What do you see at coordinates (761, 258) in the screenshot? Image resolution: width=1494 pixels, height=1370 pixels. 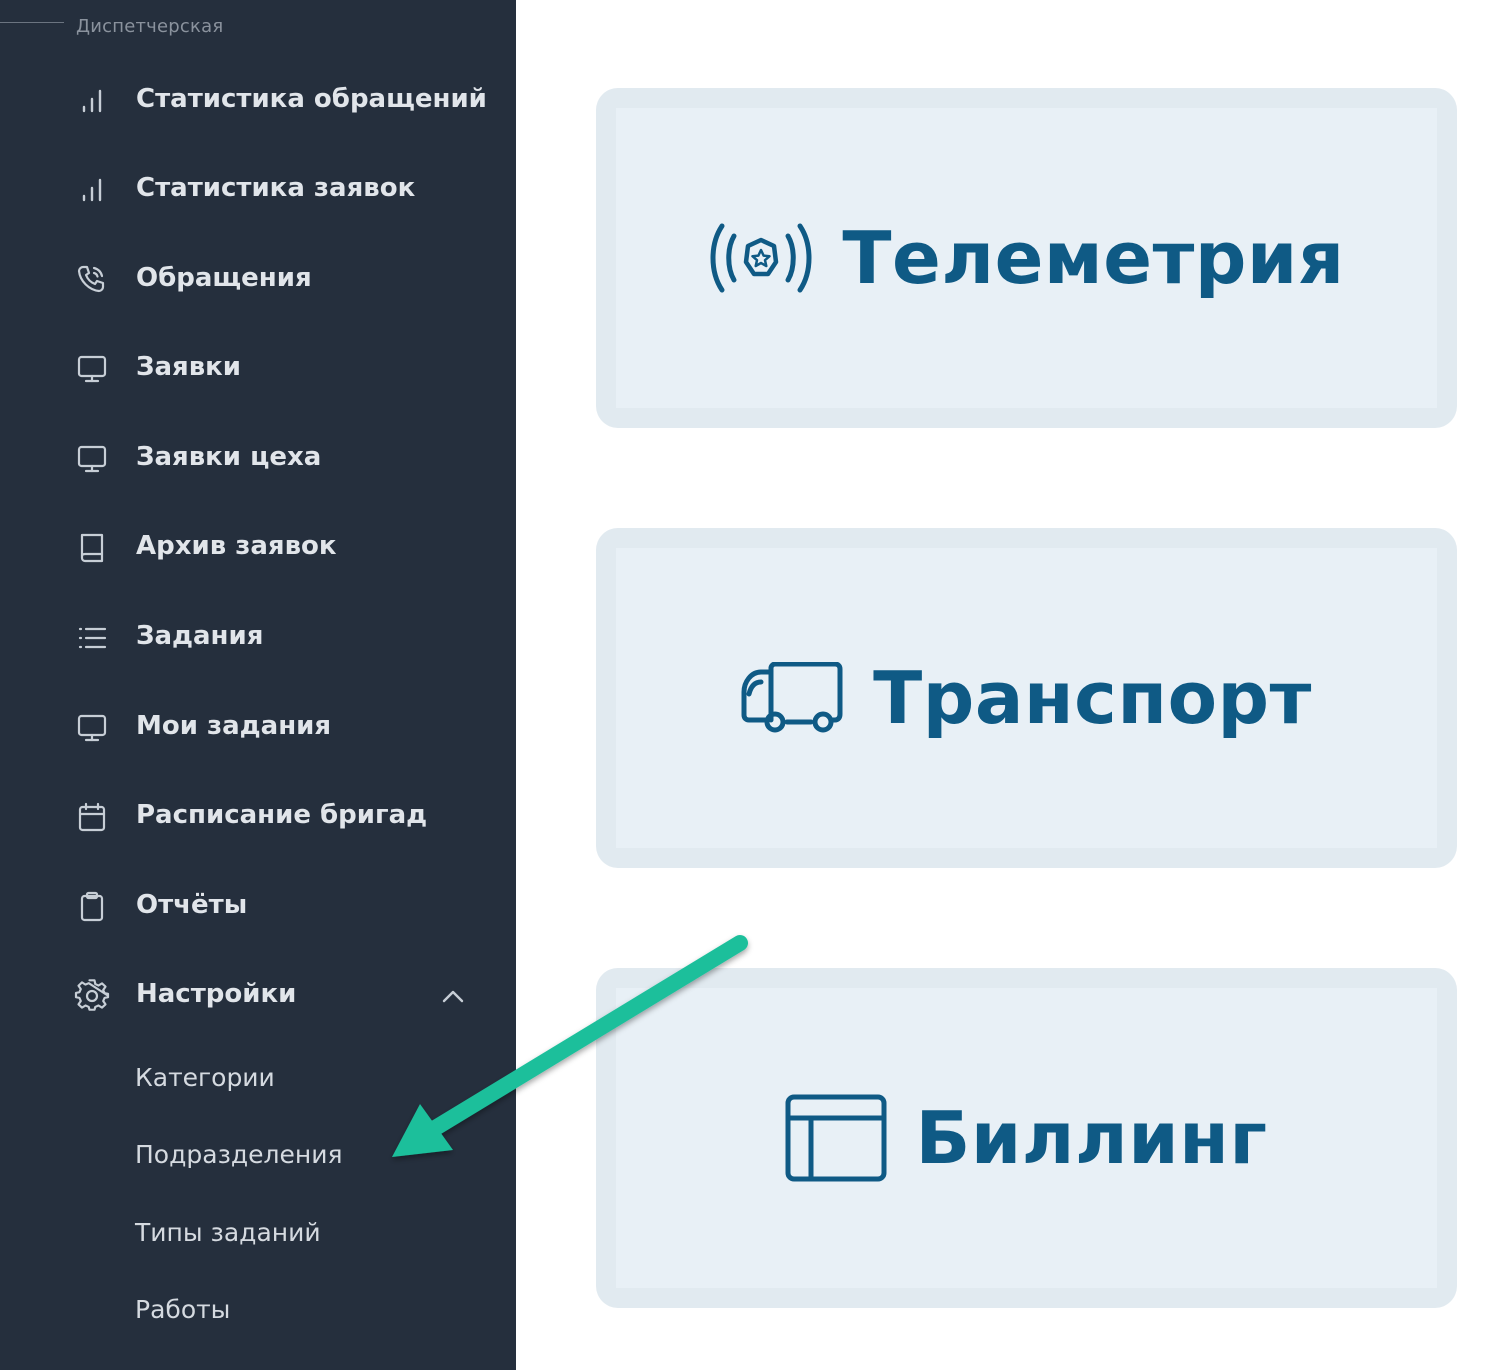 I see `telemetry-broadcast-icon` at bounding box center [761, 258].